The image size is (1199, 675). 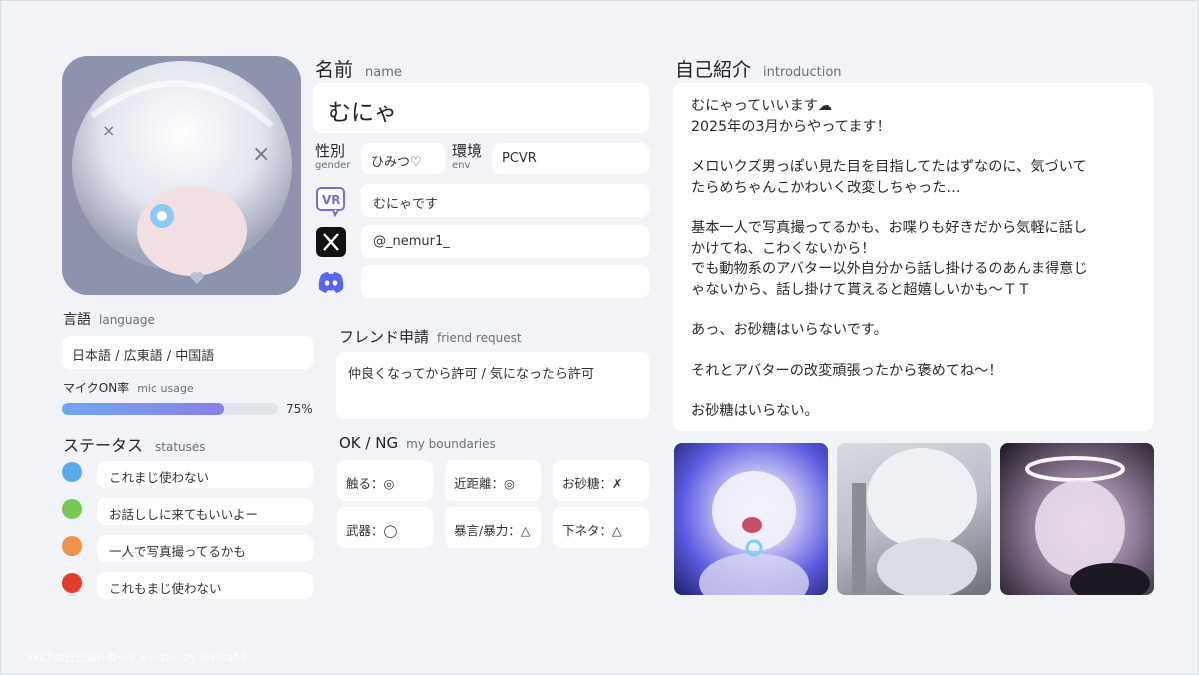 I want to click on boundary-text: 下ネタ：△, so click(x=592, y=530).